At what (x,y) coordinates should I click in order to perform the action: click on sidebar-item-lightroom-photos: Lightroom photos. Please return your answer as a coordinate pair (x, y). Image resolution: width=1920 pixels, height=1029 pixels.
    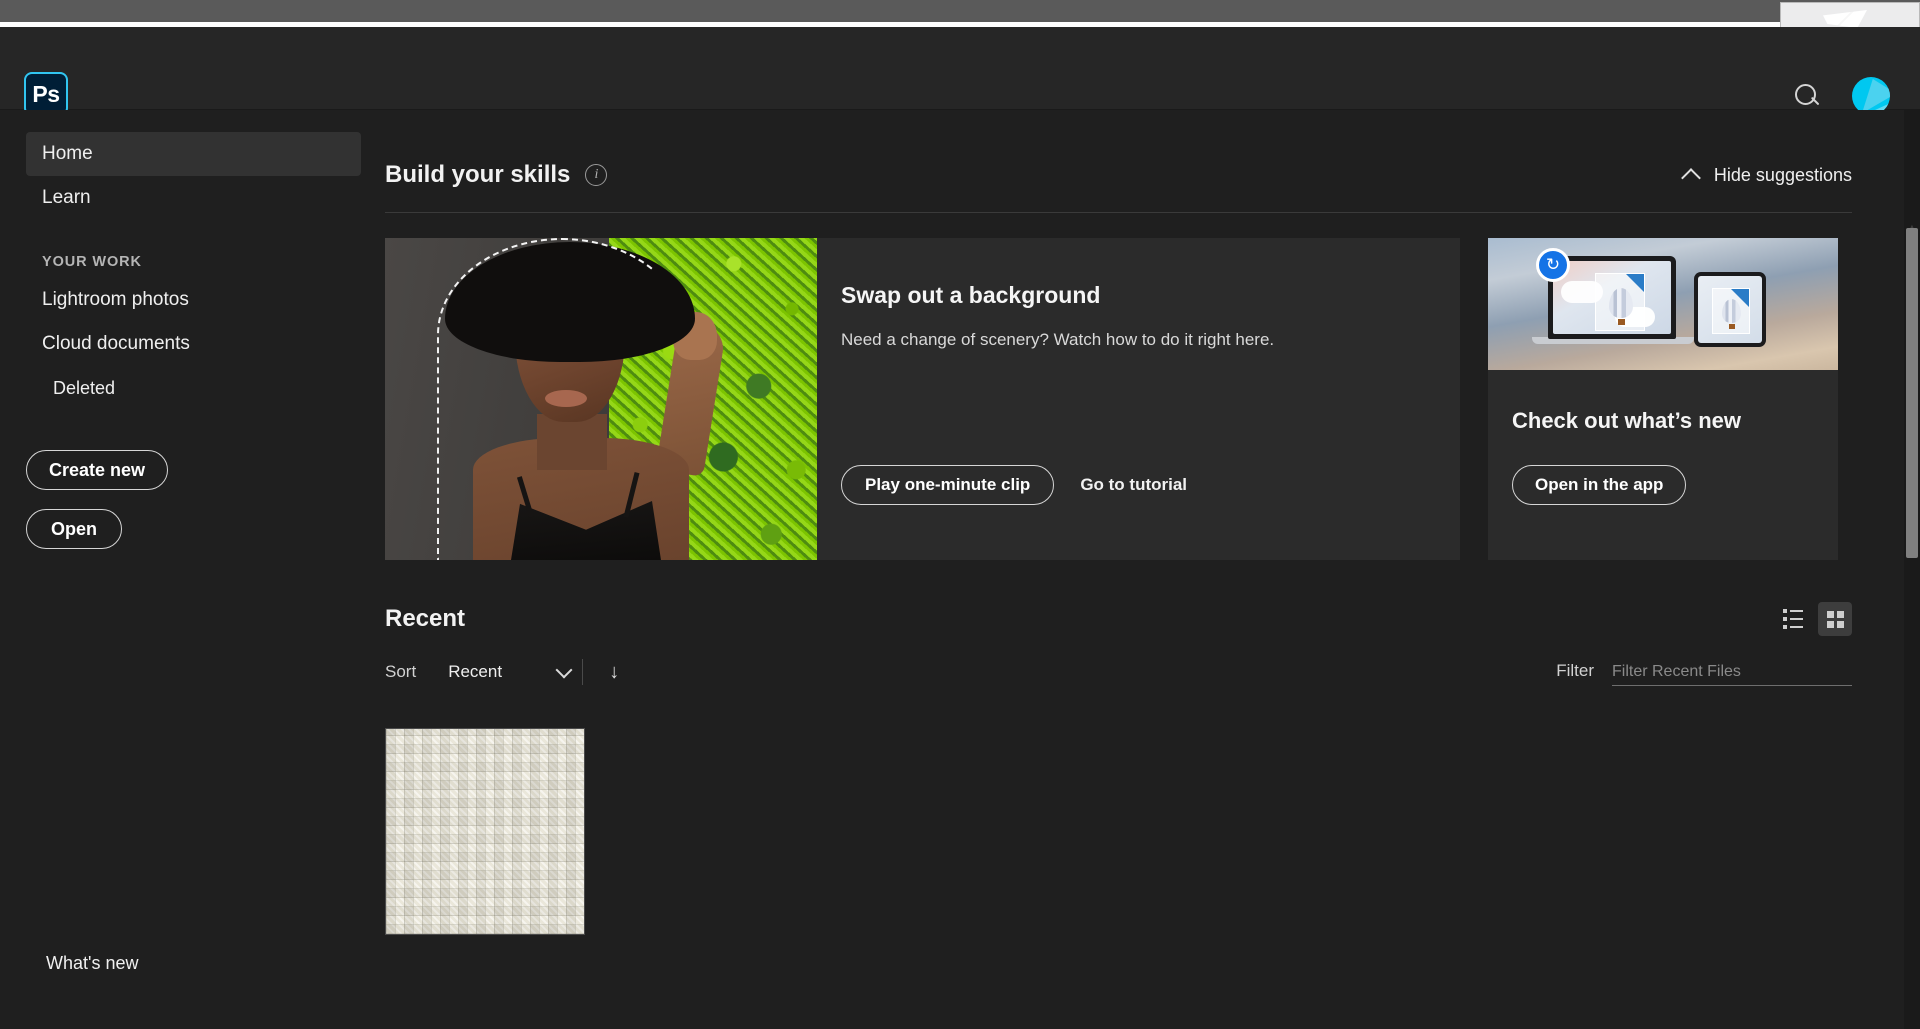
    Looking at the image, I should click on (193, 300).